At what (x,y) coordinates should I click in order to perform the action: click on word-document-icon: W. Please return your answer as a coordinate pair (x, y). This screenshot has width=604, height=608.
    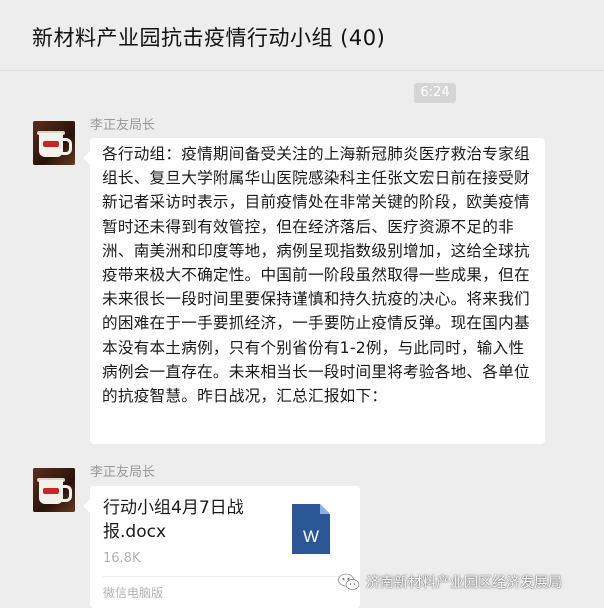
    Looking at the image, I should click on (311, 529).